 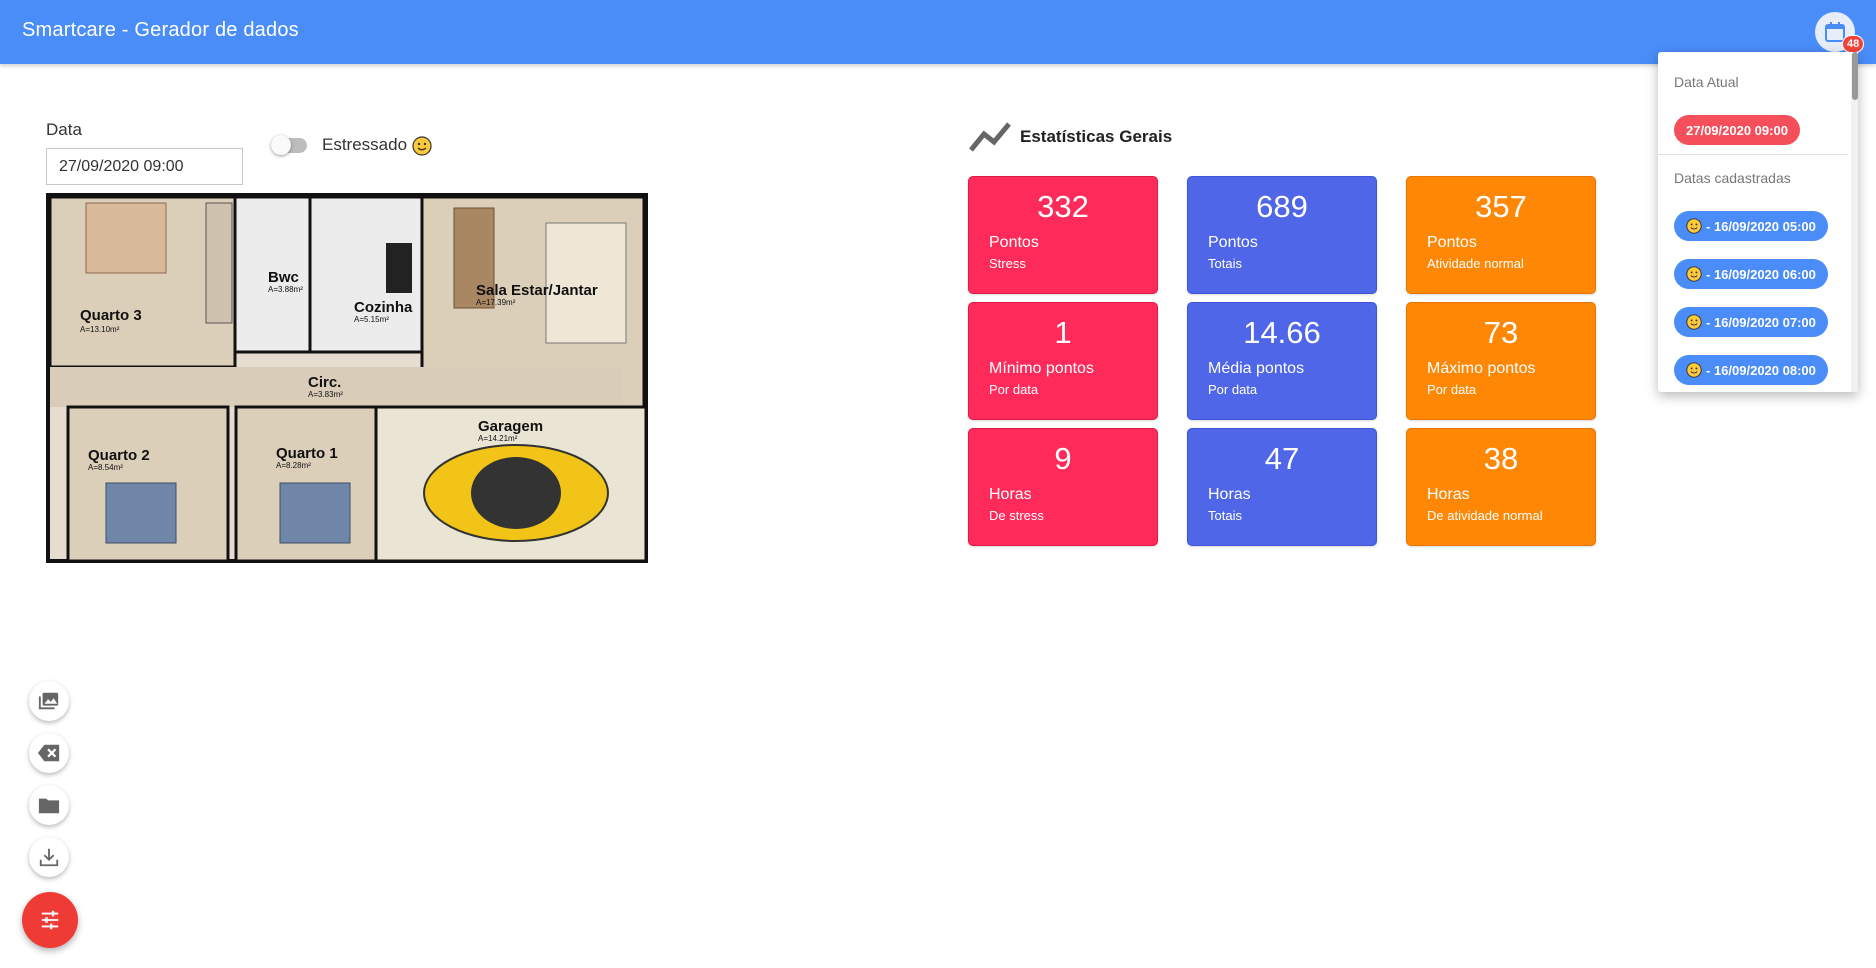 What do you see at coordinates (1063, 458) in the screenshot?
I see `stat-value: 9` at bounding box center [1063, 458].